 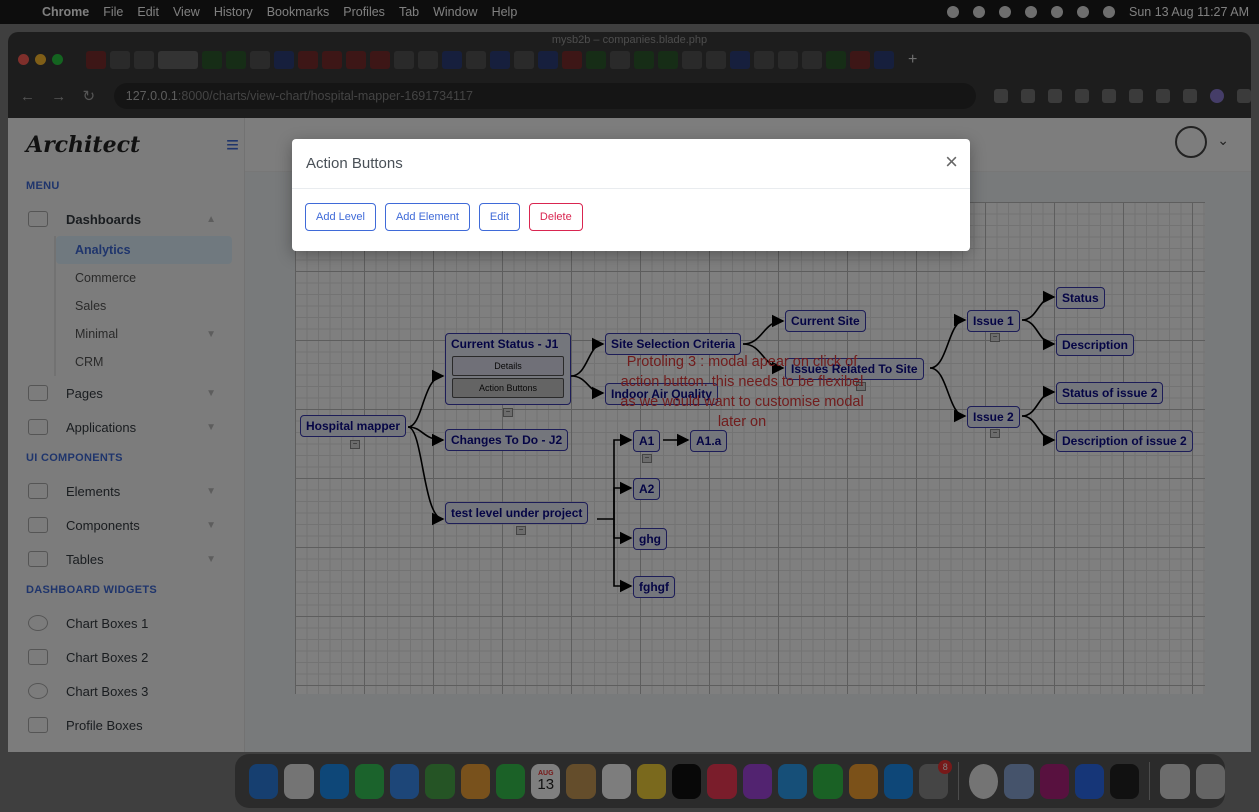 What do you see at coordinates (631, 217) in the screenshot?
I see `modal-body: Add Level Add Element Edit Delete` at bounding box center [631, 217].